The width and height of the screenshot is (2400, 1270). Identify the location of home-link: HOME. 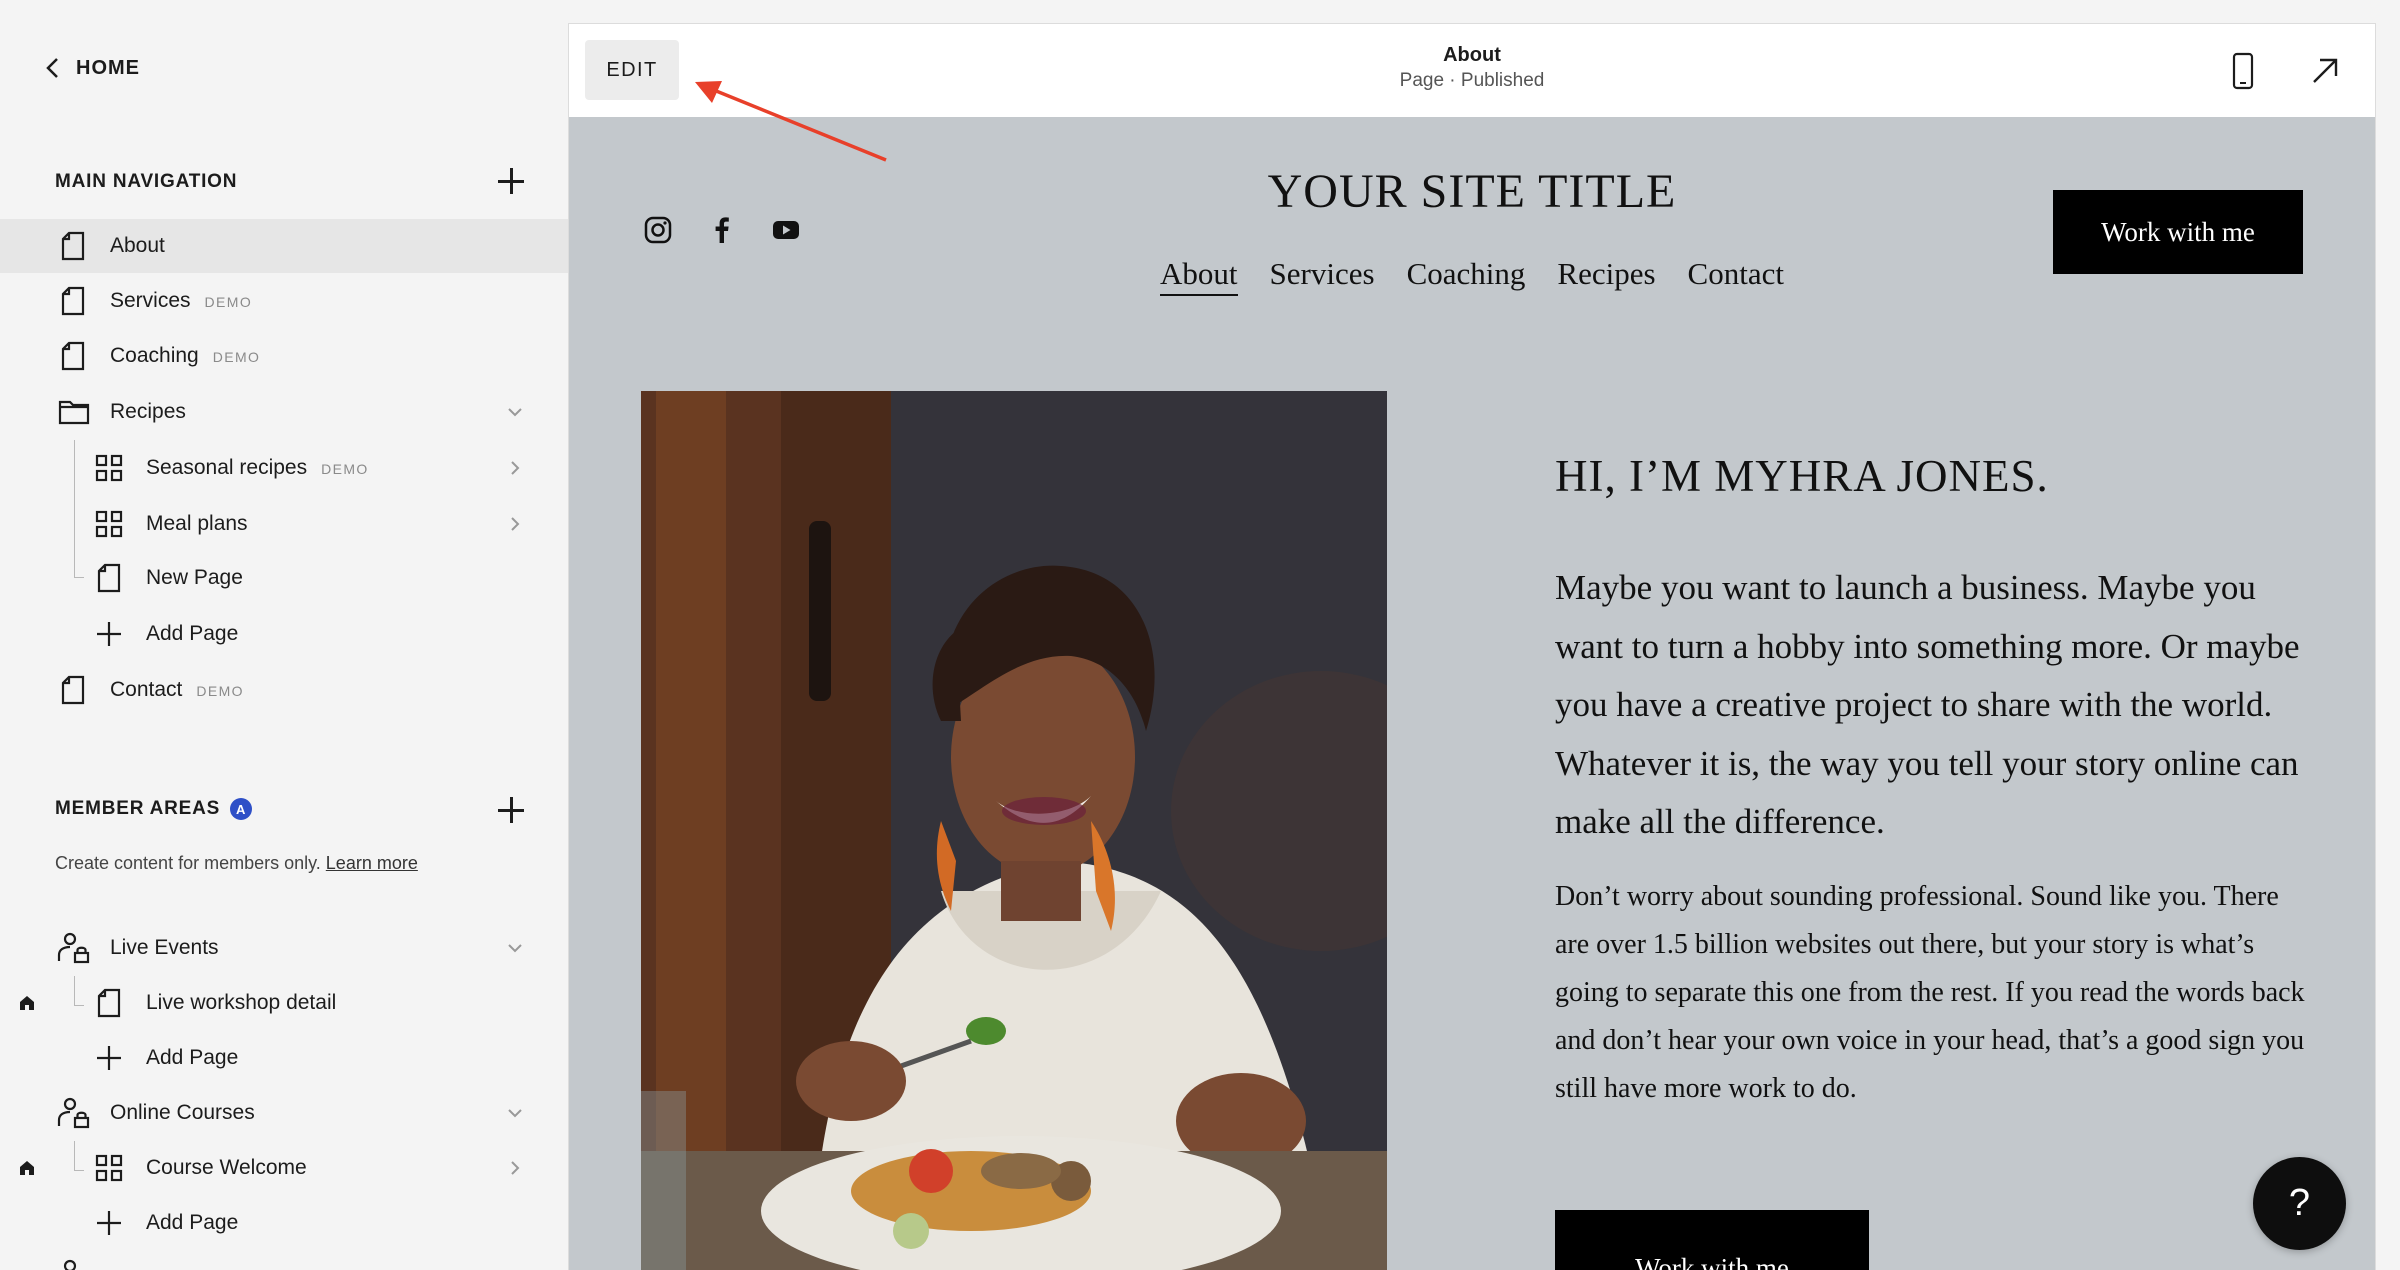
(92, 68).